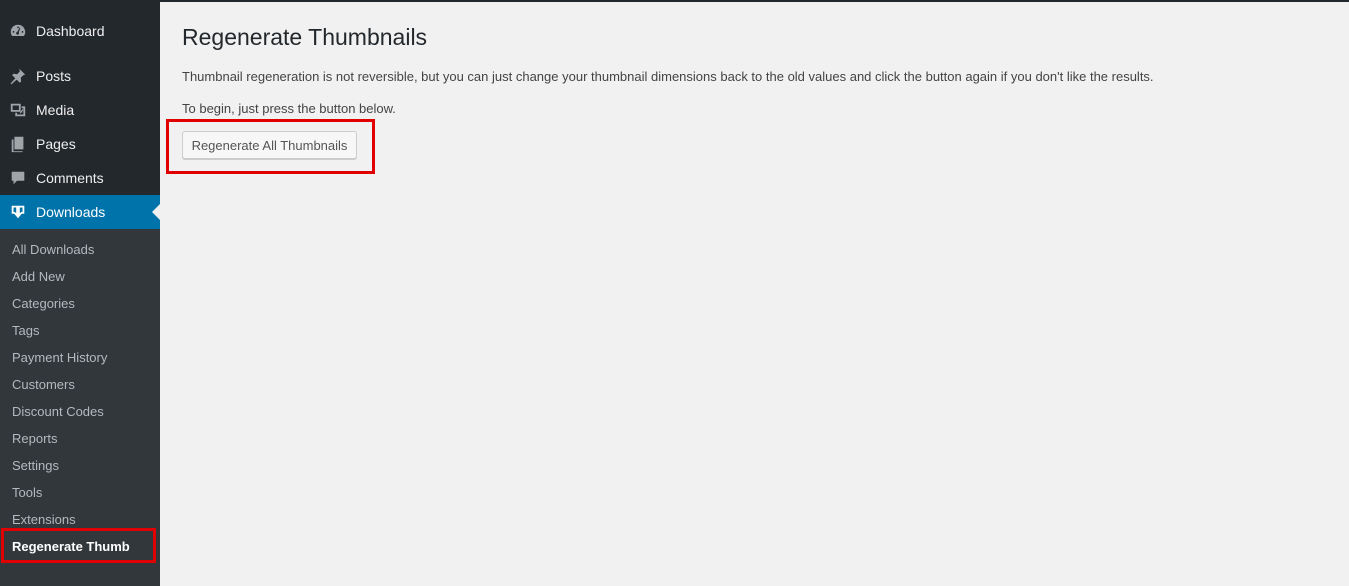  I want to click on media-icon, so click(18, 110).